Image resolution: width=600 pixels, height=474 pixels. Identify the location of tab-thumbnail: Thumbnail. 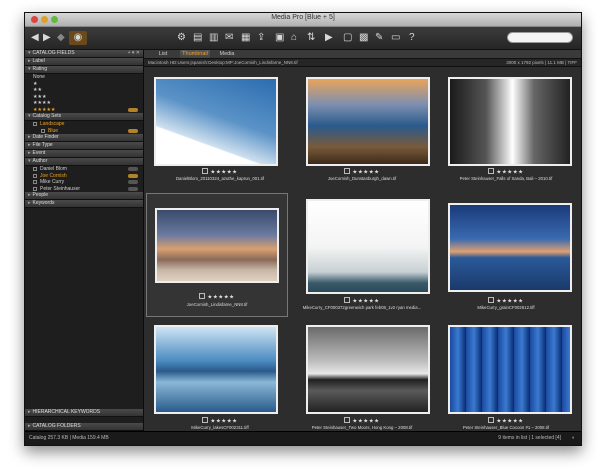
(195, 54).